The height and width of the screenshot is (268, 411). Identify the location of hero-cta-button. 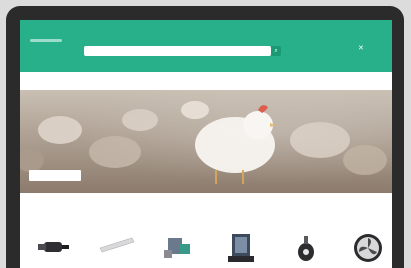
(55, 175).